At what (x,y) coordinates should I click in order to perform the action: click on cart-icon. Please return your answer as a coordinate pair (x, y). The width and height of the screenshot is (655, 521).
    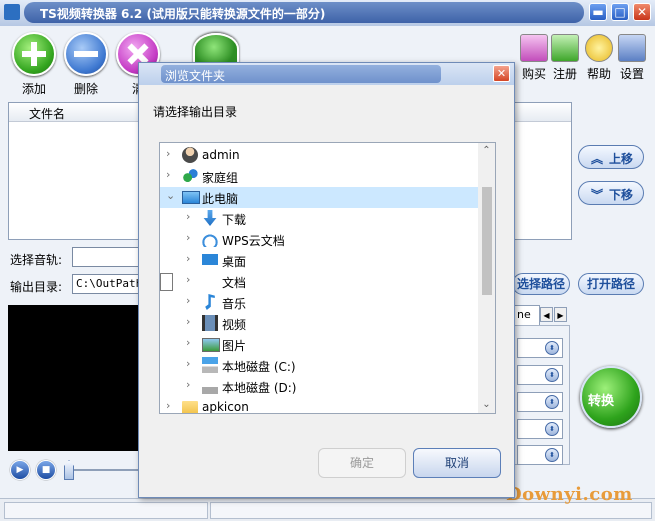
    Looking at the image, I should click on (534, 48).